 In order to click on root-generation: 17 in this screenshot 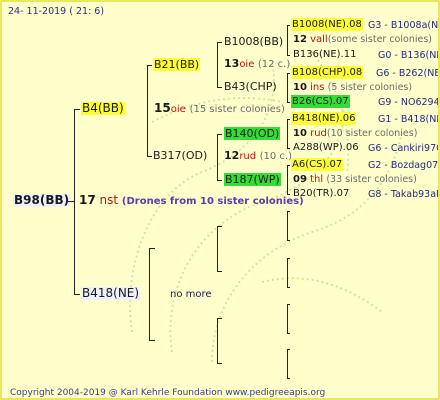, I will do `click(87, 200)`.